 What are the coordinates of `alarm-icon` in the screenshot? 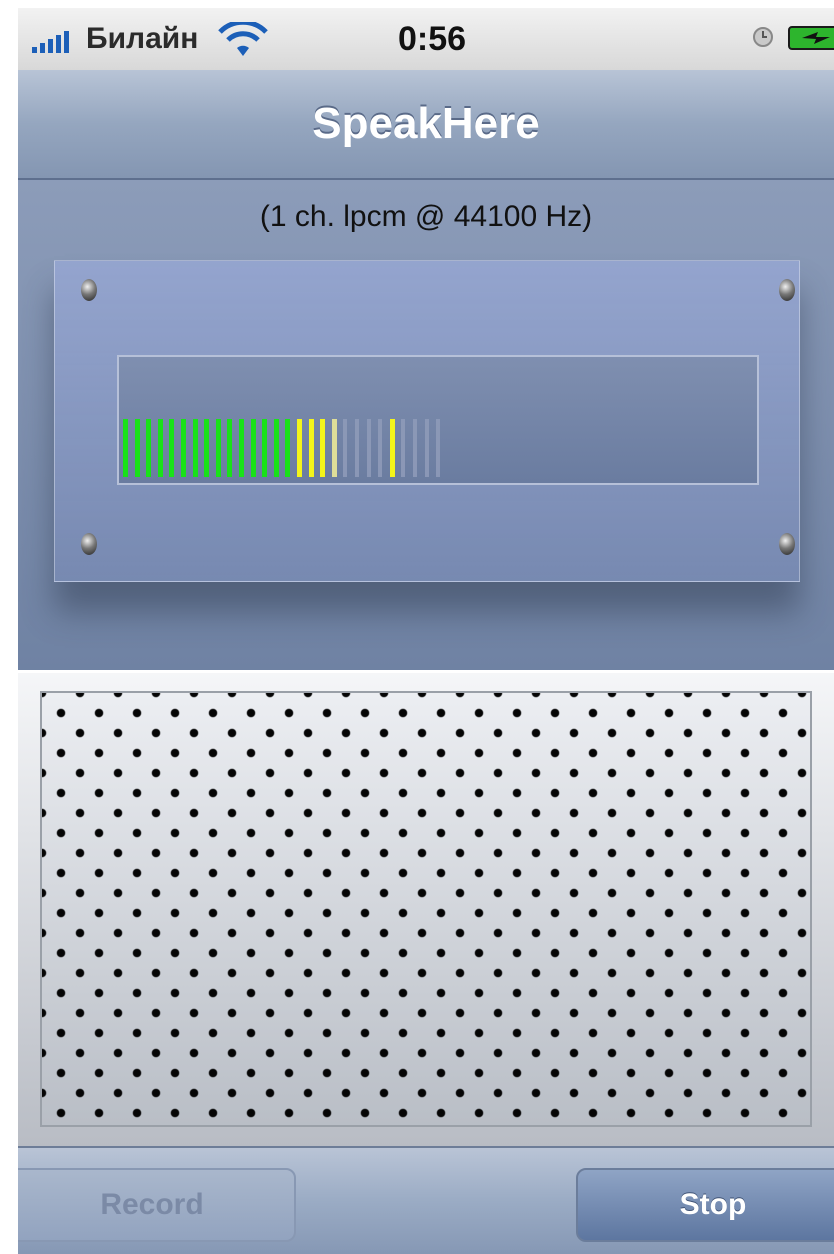 It's located at (763, 37).